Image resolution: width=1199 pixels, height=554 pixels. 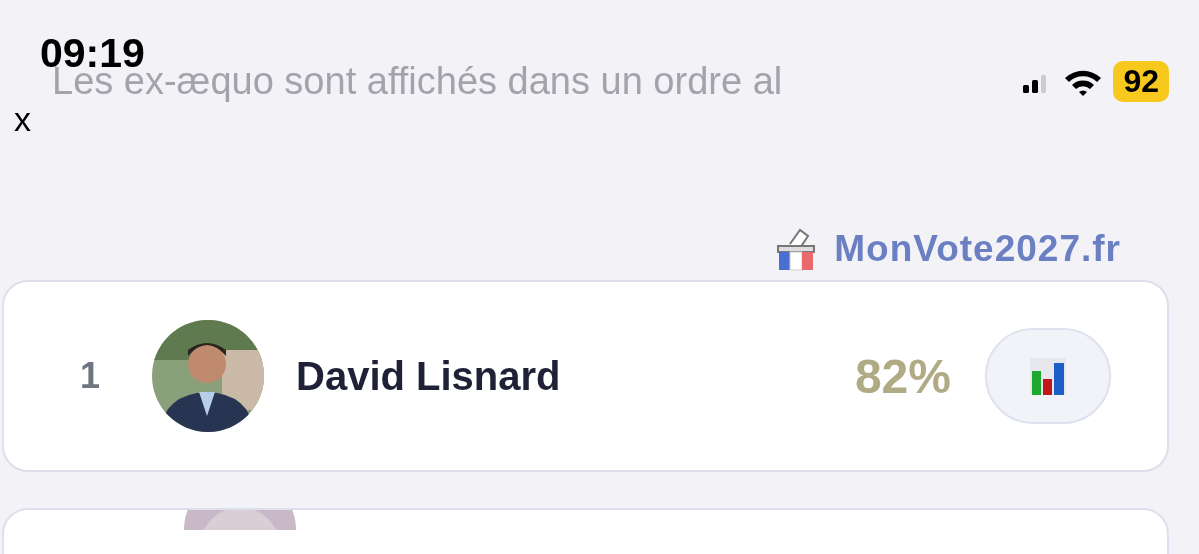 What do you see at coordinates (1141, 81) in the screenshot?
I see `battery-level: 92` at bounding box center [1141, 81].